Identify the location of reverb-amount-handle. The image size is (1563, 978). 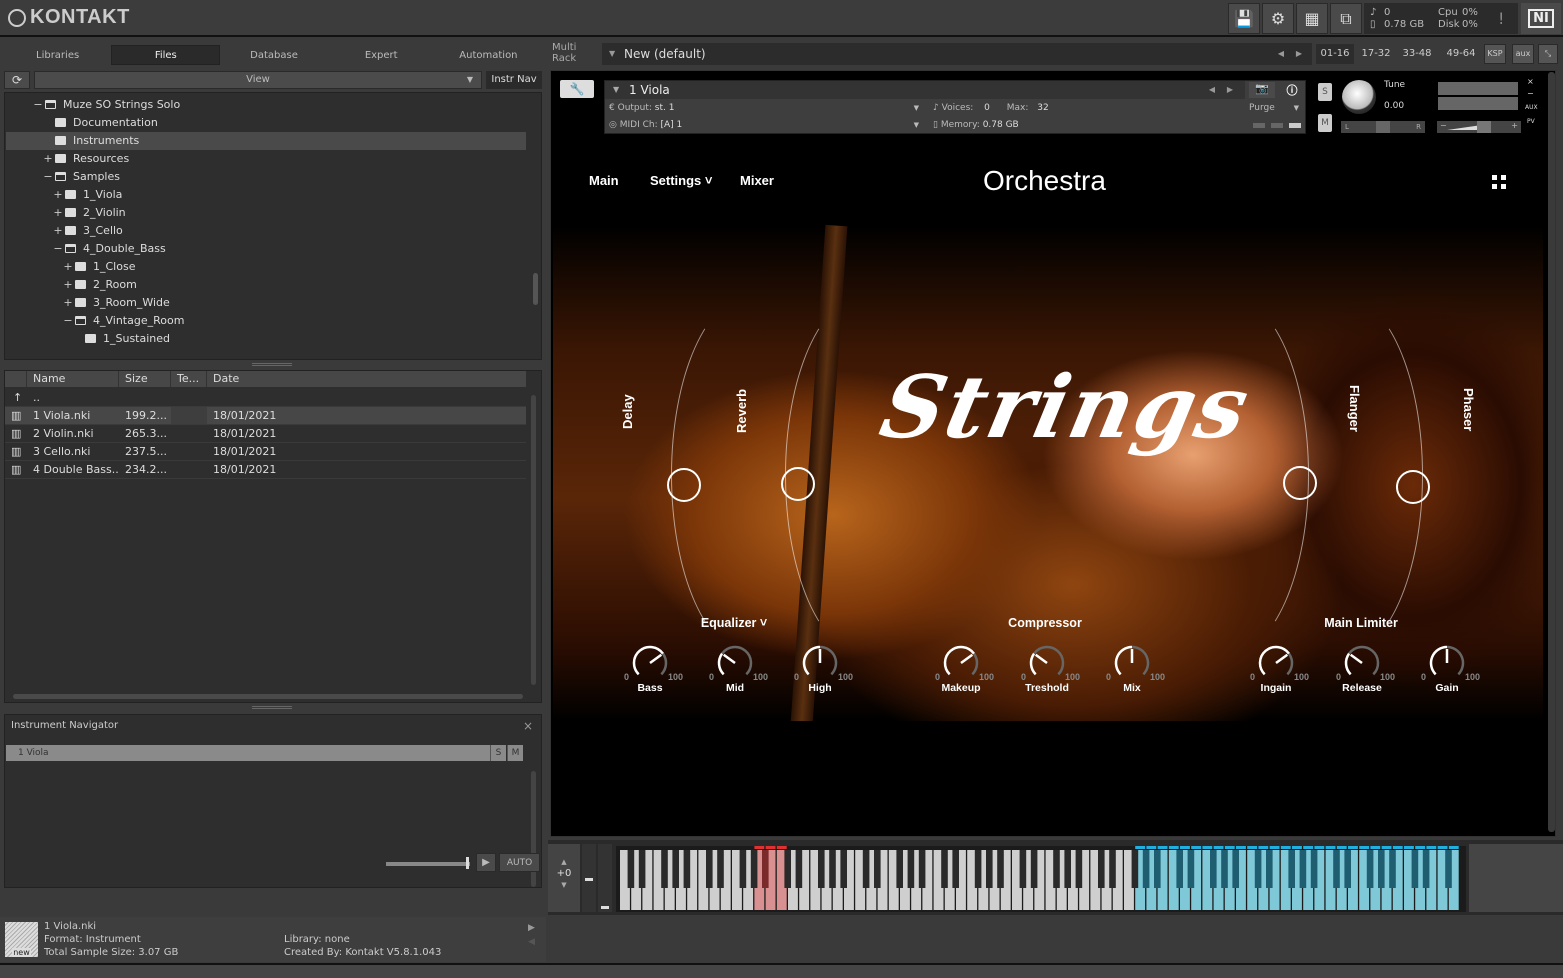
(798, 484).